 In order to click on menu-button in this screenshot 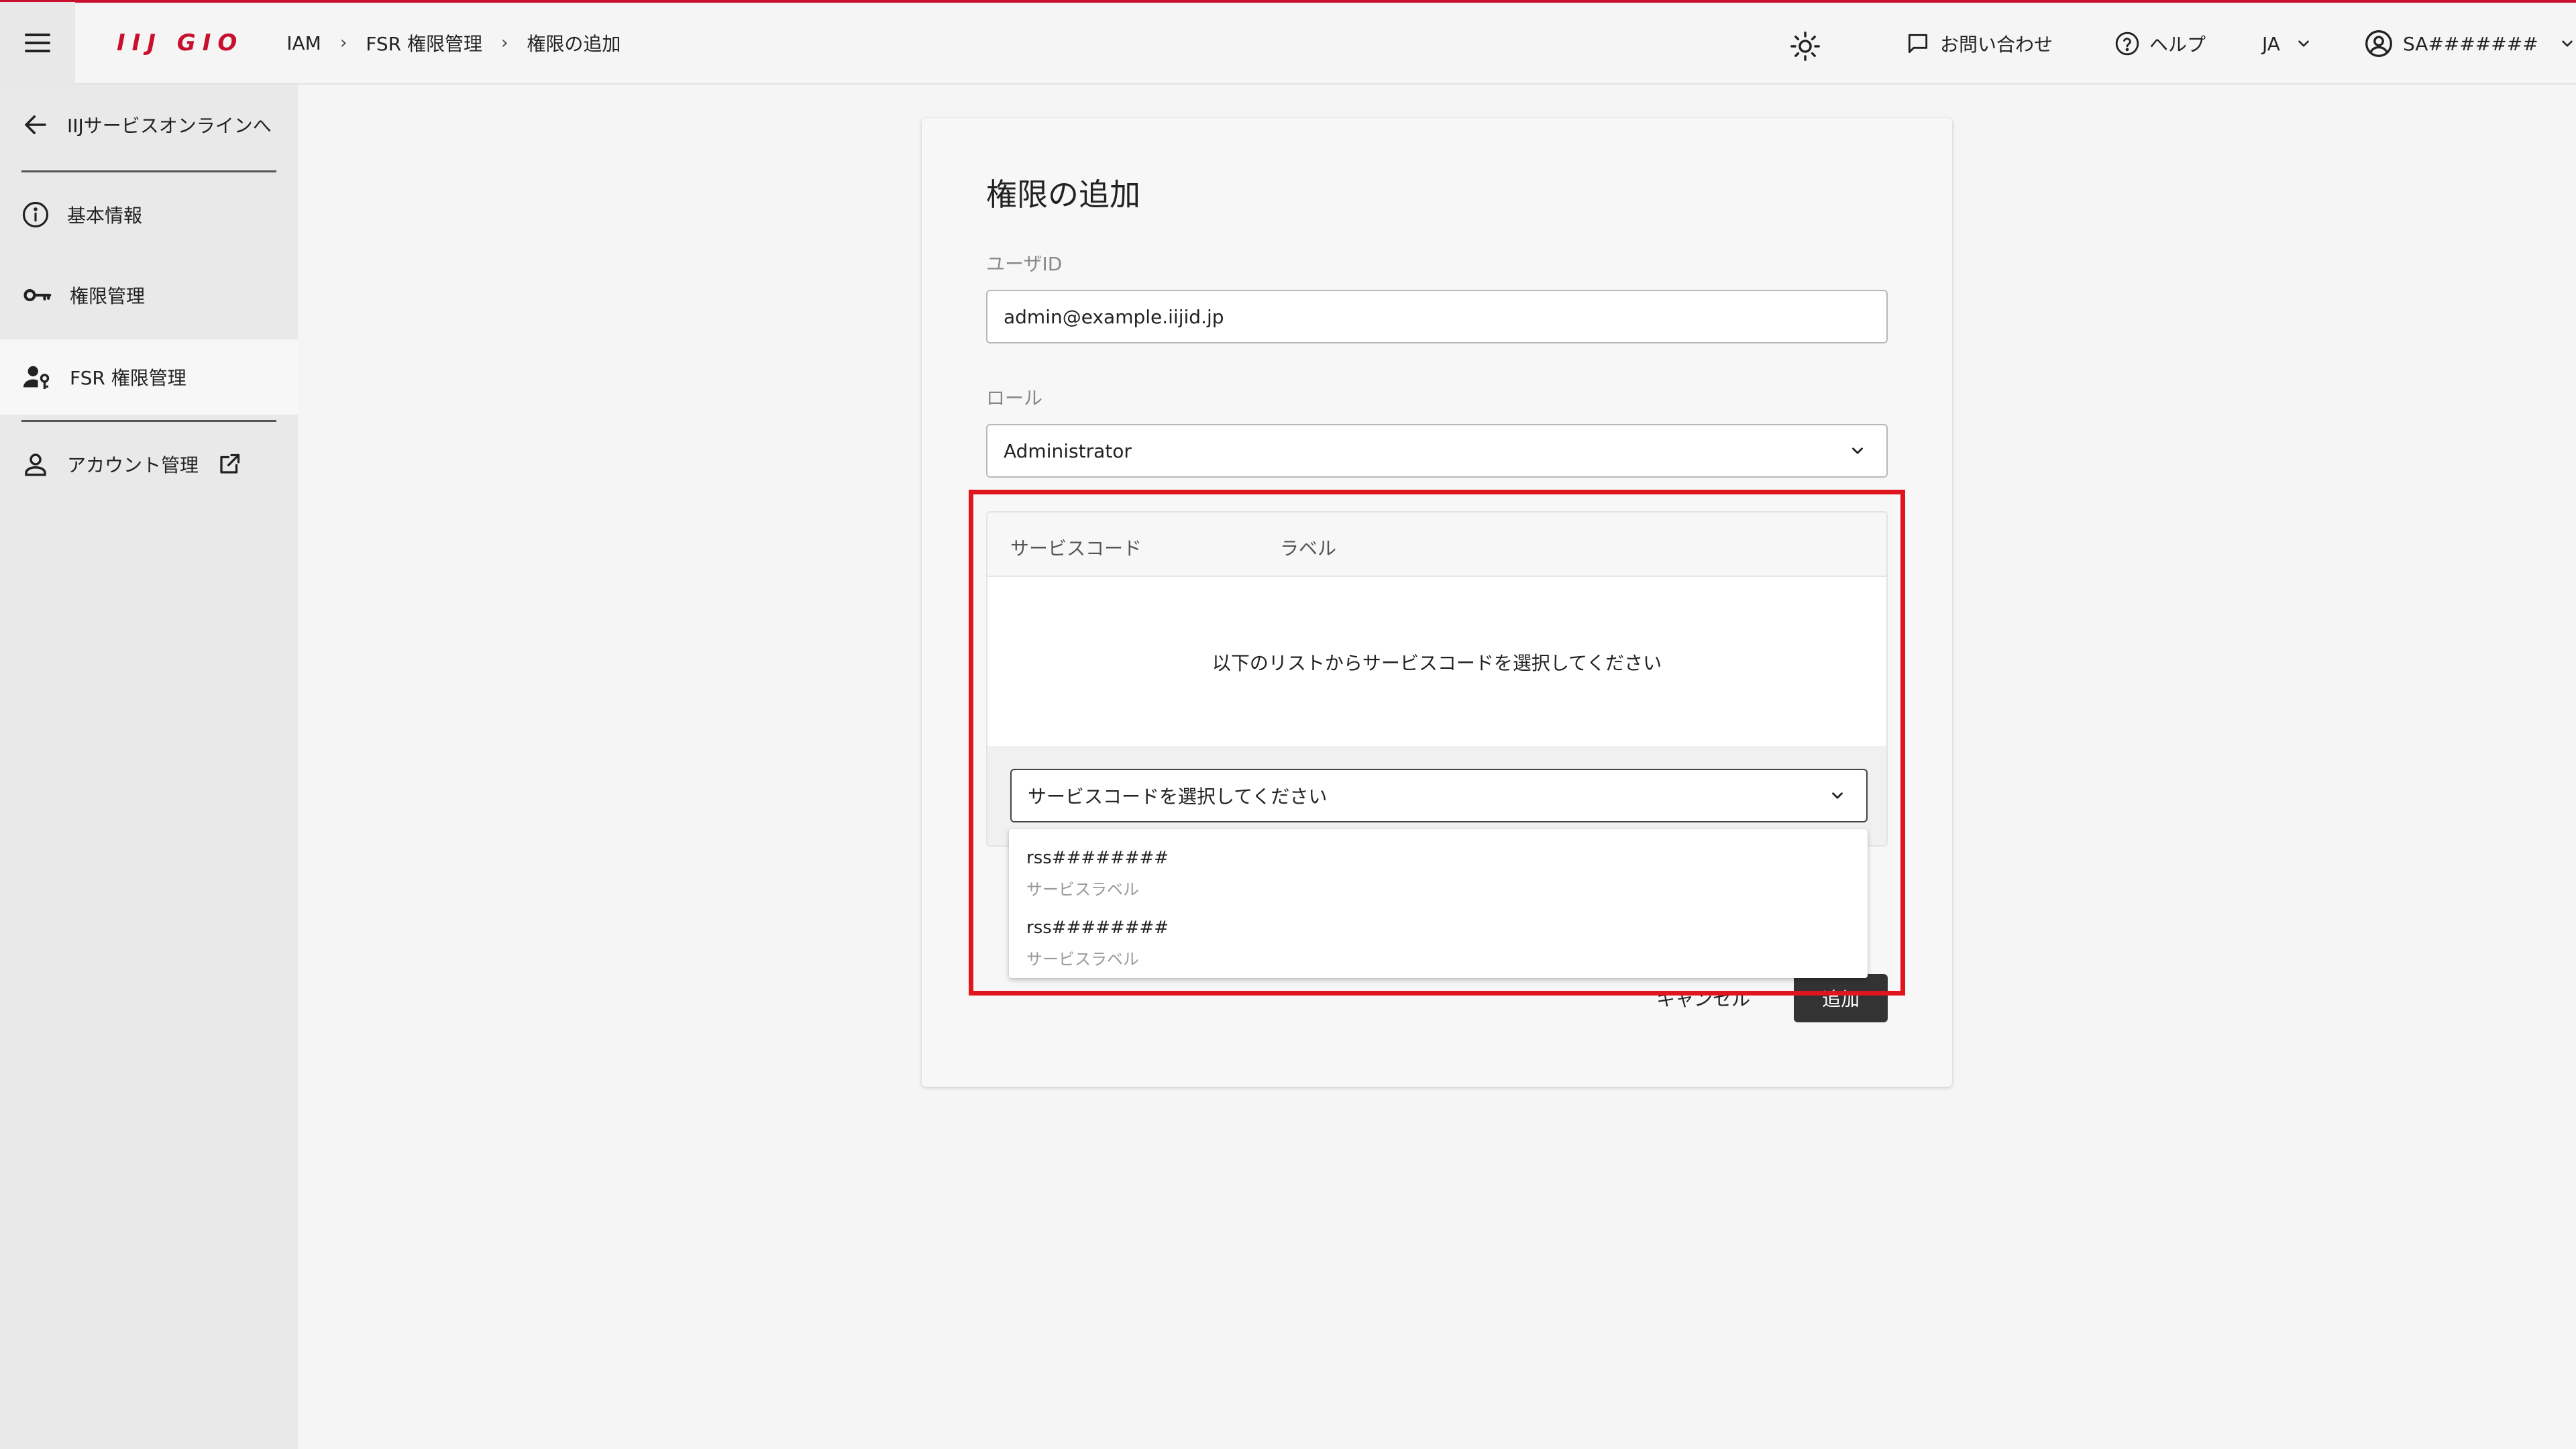, I will do `click(37, 43)`.